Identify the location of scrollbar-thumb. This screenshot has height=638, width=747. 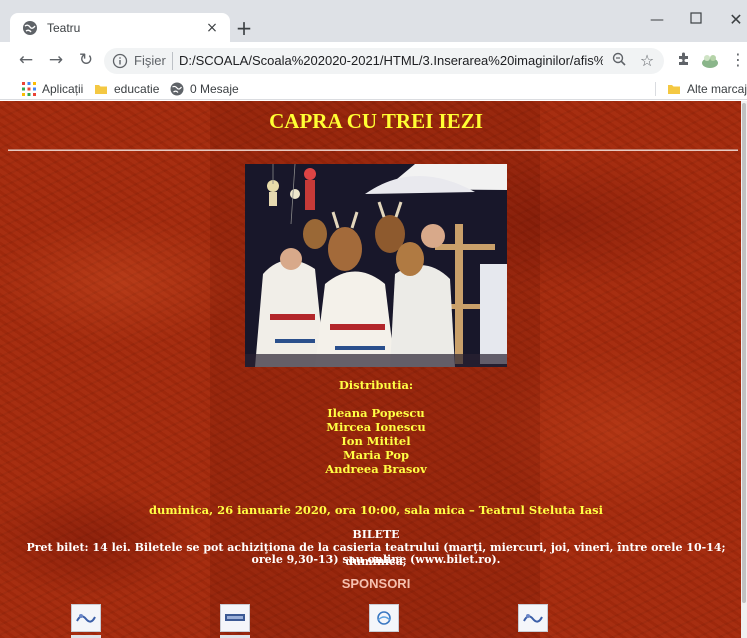
(744, 353).